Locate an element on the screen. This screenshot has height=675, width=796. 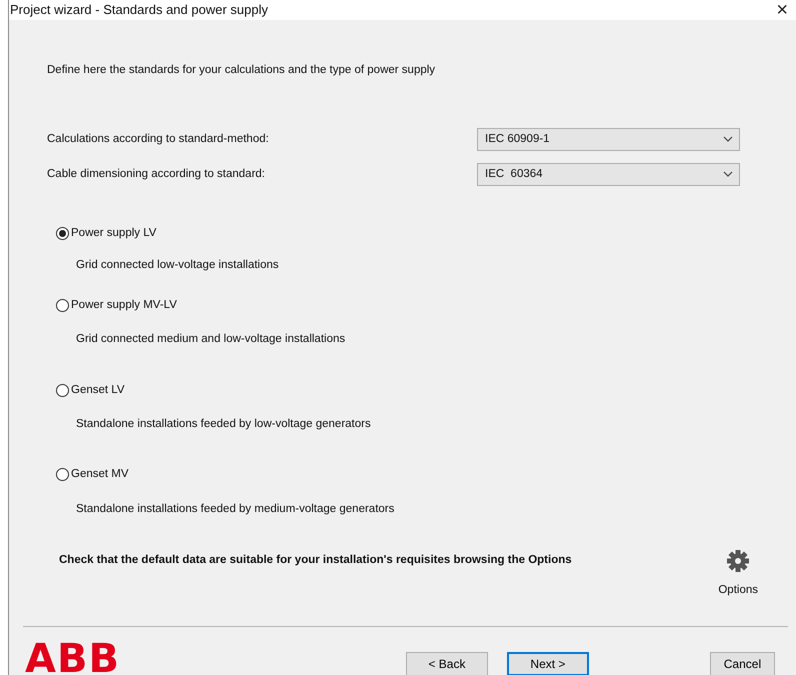
option-description: Grid connected medium and low-voltage installations is located at coordinates (211, 340).